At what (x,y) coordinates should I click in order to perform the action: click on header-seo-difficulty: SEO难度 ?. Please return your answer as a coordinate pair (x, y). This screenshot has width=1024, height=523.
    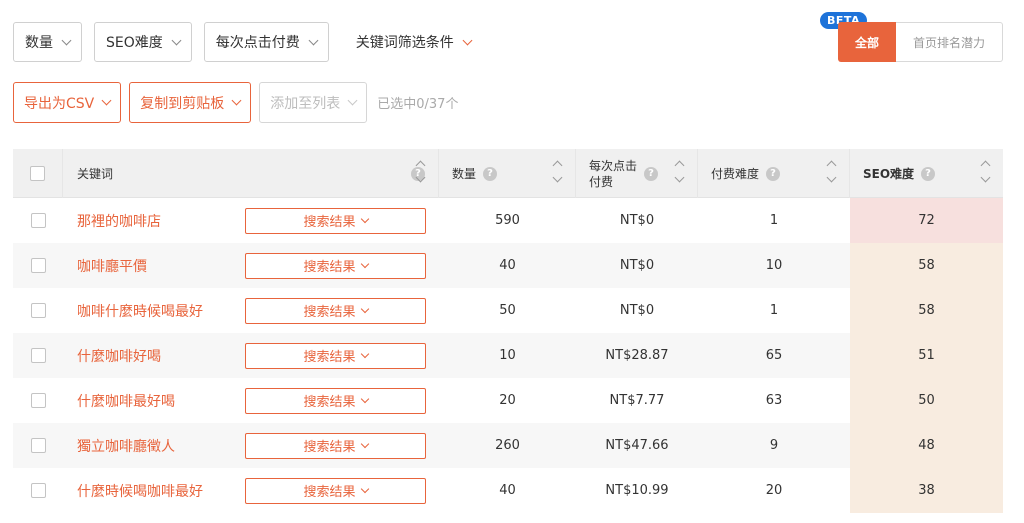
    Looking at the image, I should click on (926, 173).